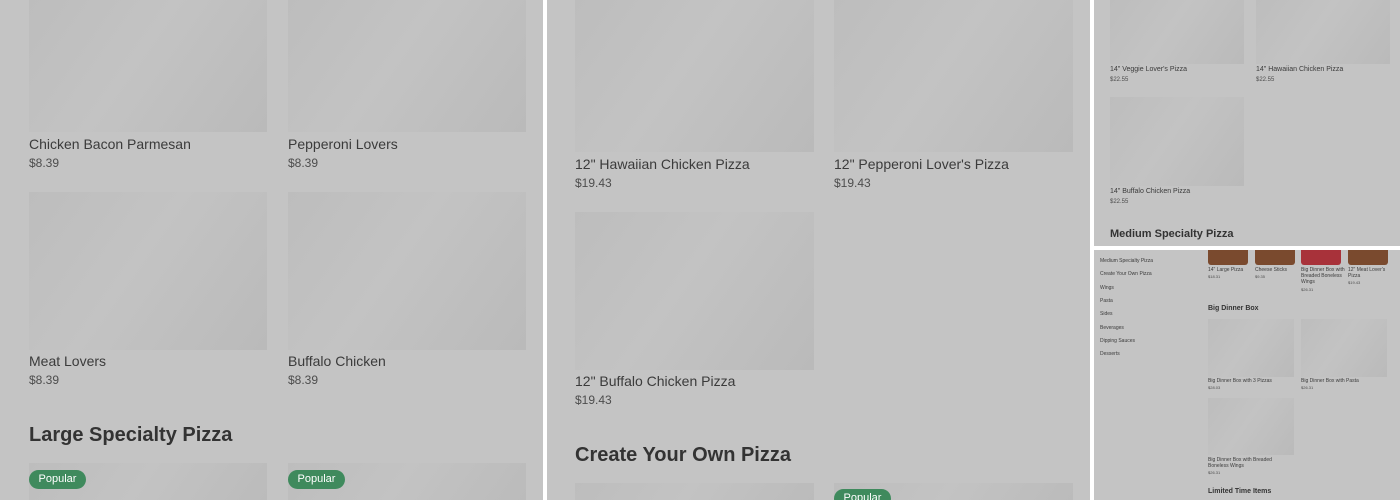 Image resolution: width=1400 pixels, height=500 pixels. Describe the element at coordinates (1233, 308) in the screenshot. I see `section-heading: Big Dinner Box` at that location.